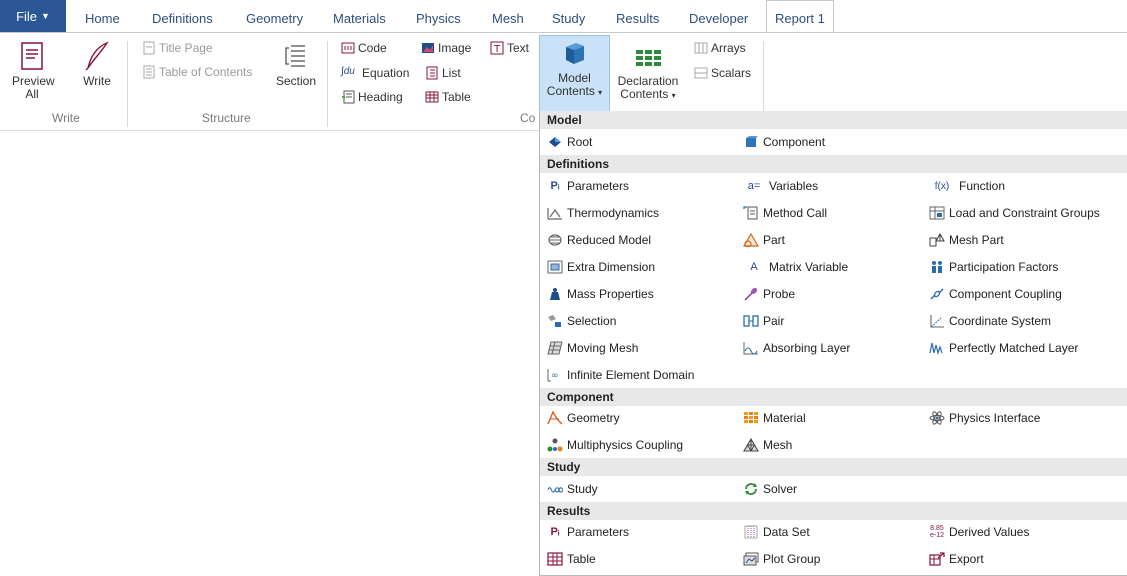  Describe the element at coordinates (375, 73) in the screenshot. I see `equation-button: ∫du Equation` at that location.